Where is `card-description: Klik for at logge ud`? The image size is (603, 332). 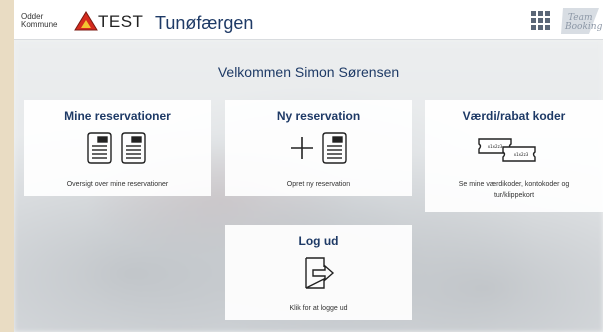 card-description: Klik for at logge ud is located at coordinates (318, 308).